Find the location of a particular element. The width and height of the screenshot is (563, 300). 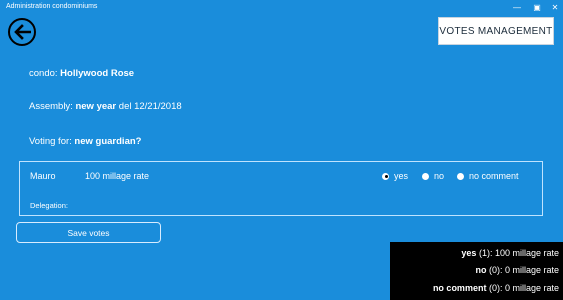

back-button is located at coordinates (22, 32).